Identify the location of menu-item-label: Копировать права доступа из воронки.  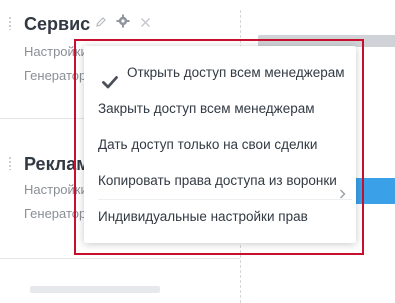
(217, 180).